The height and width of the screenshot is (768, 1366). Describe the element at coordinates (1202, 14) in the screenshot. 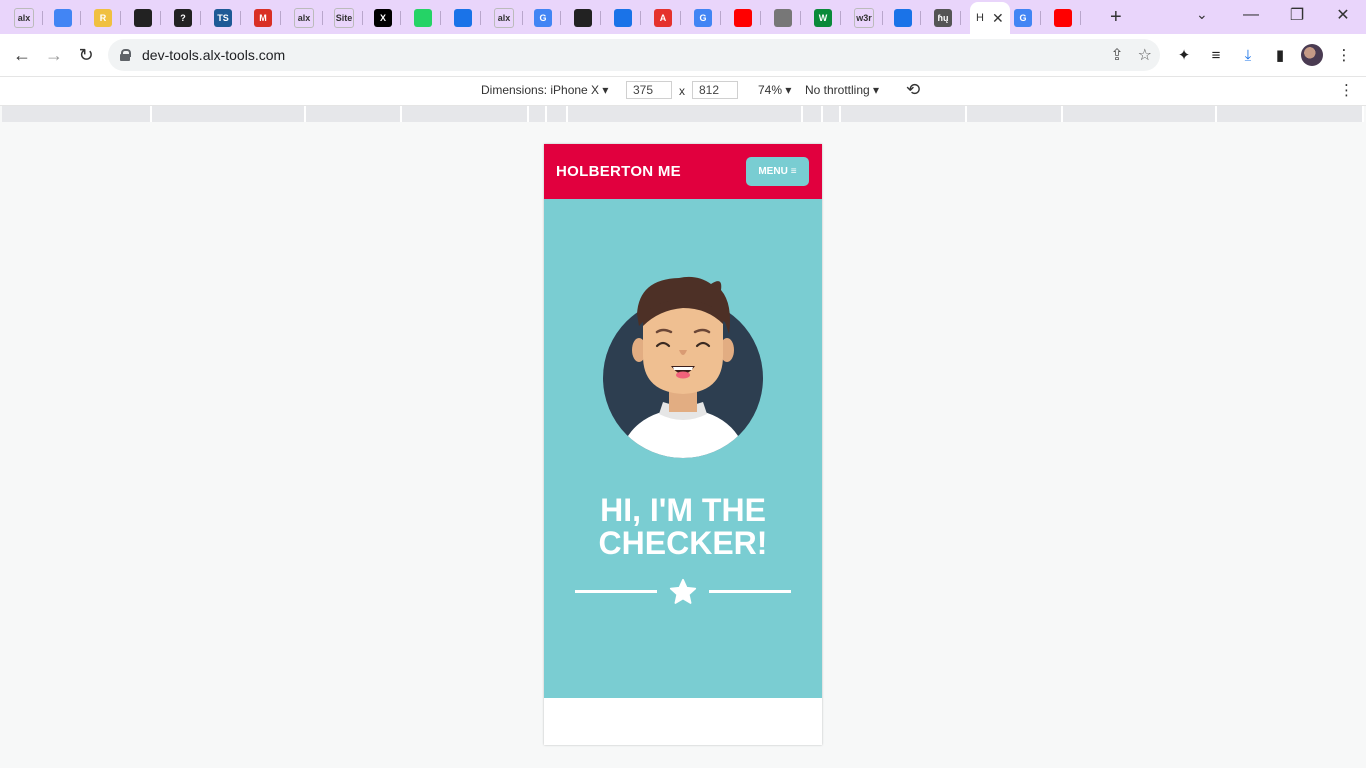

I see `tab-search-icon: ⌄` at that location.